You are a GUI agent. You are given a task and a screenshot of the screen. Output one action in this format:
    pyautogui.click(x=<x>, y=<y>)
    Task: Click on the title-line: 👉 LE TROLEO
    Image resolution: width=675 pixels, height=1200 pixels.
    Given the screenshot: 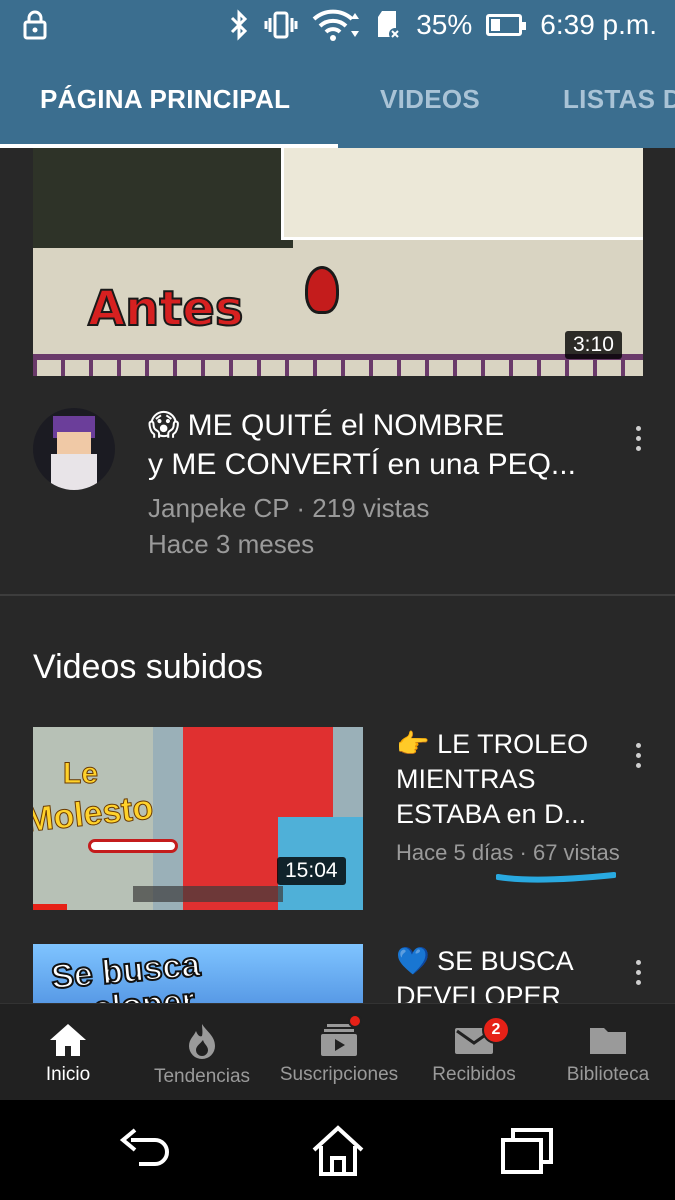 What is the action you would take?
    pyautogui.click(x=492, y=744)
    